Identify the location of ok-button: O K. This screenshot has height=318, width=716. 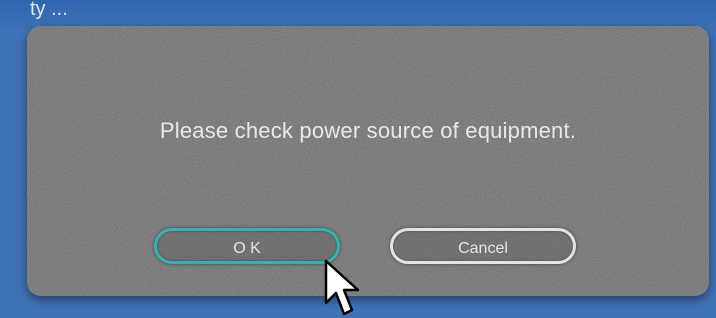
(247, 246).